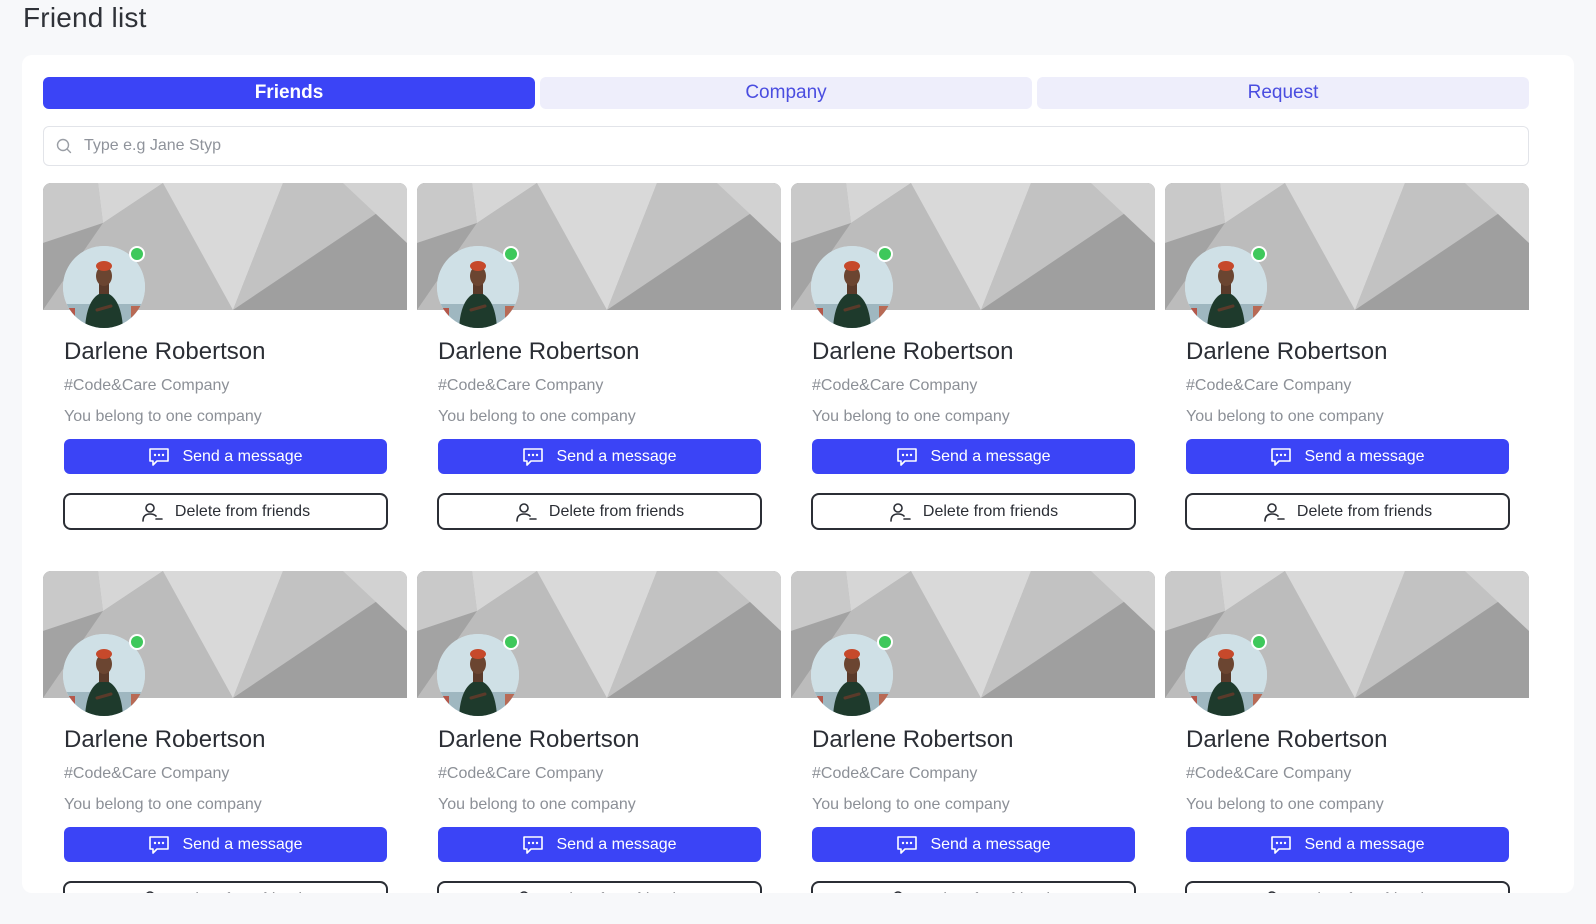 The width and height of the screenshot is (1596, 924). What do you see at coordinates (65, 146) in the screenshot?
I see `search-icon` at bounding box center [65, 146].